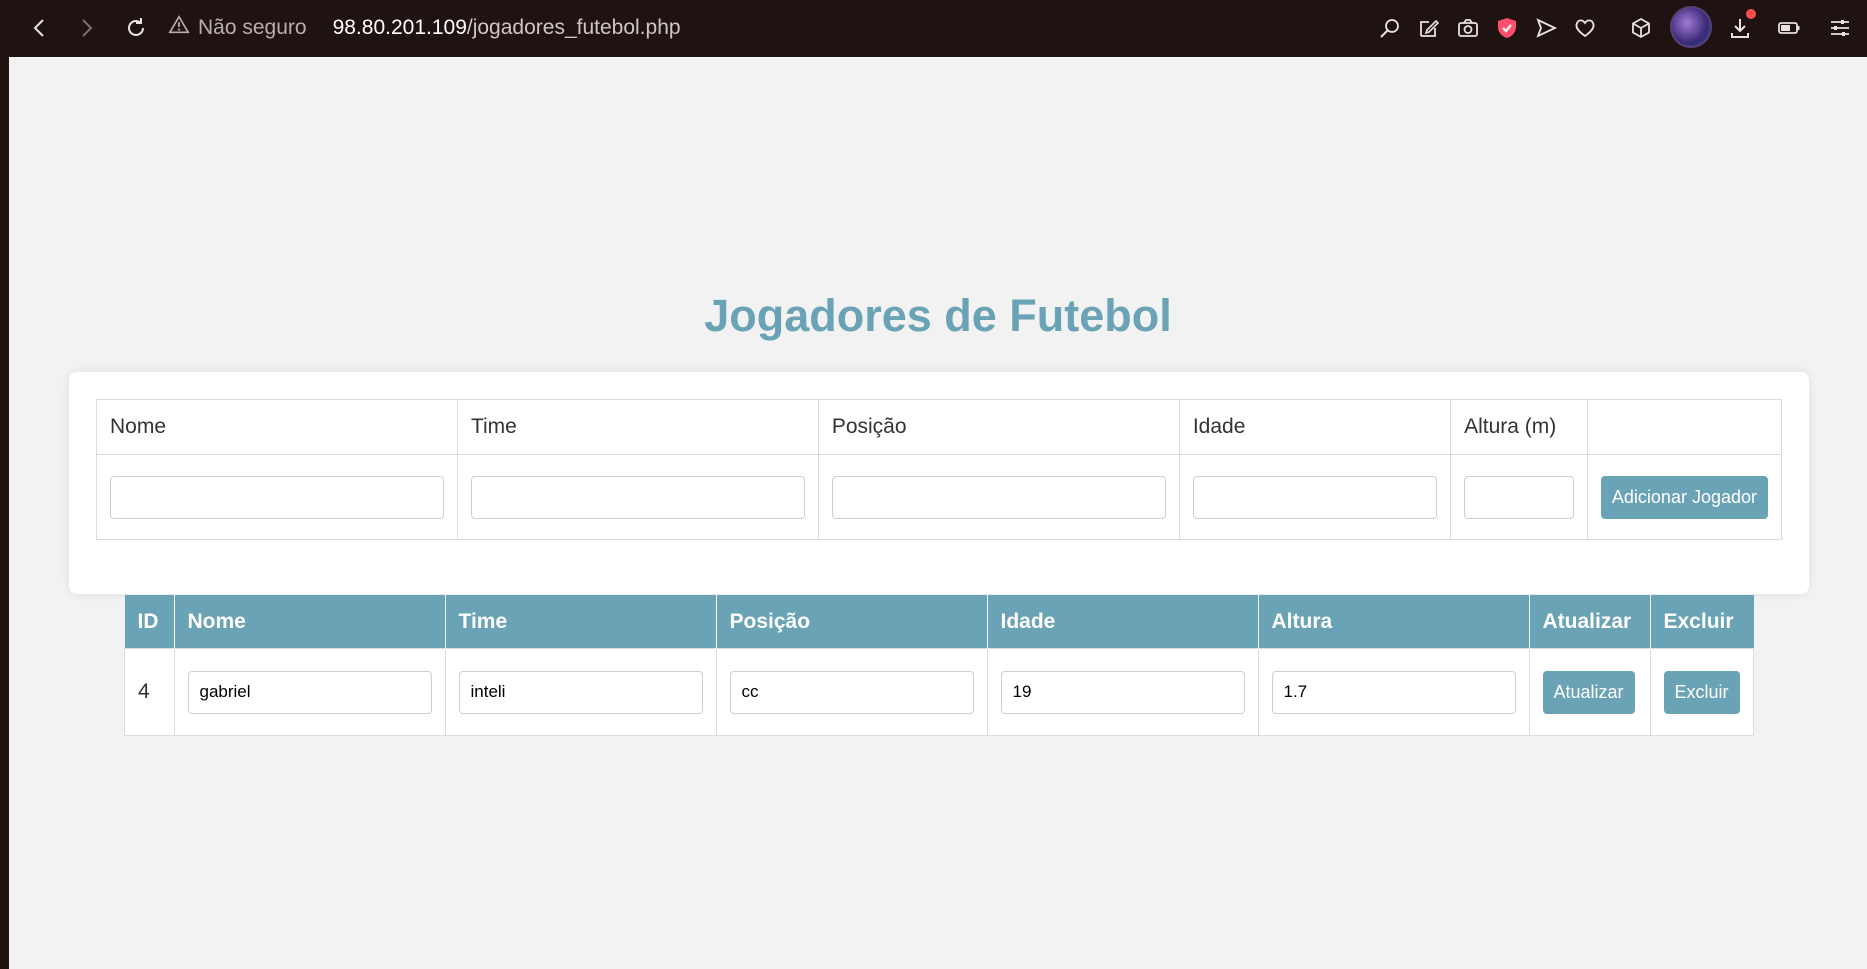 This screenshot has width=1867, height=969. Describe the element at coordinates (1789, 28) in the screenshot. I see `battery-icon` at that location.